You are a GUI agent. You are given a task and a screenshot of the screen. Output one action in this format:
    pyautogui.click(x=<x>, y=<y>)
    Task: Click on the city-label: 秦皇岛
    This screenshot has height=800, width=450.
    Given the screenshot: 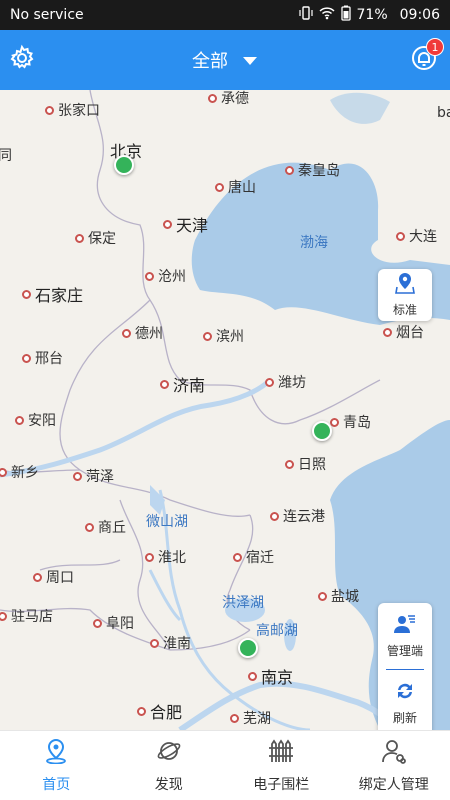 What is the action you would take?
    pyautogui.click(x=312, y=170)
    